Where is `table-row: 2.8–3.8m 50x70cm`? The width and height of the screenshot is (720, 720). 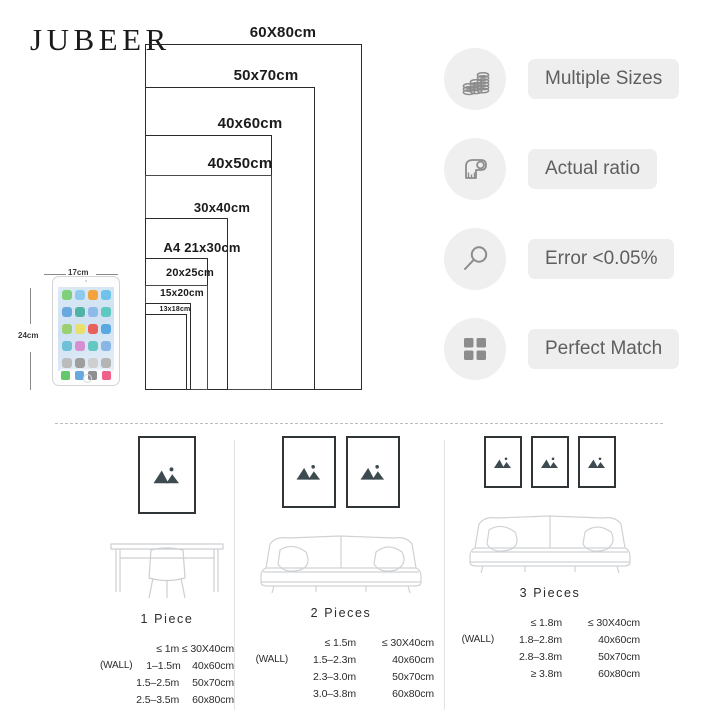
table-row: 2.8–3.8m 50x70cm is located at coordinates (550, 656).